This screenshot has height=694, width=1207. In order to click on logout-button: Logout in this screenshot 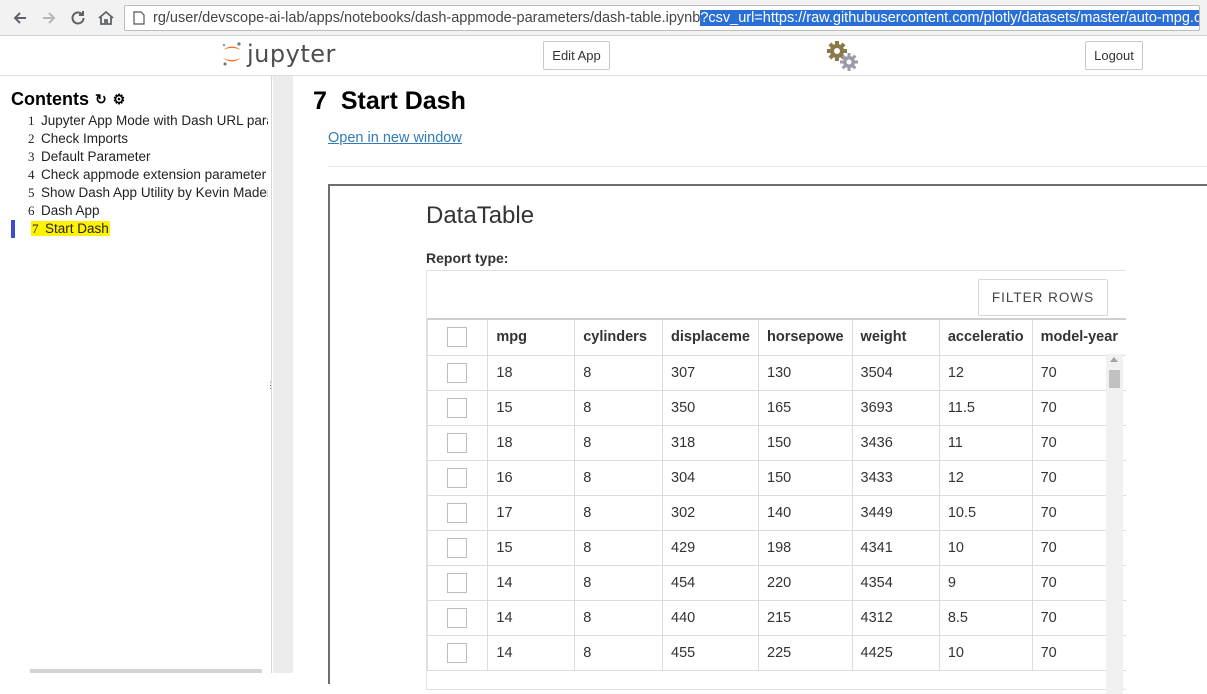, I will do `click(1114, 55)`.